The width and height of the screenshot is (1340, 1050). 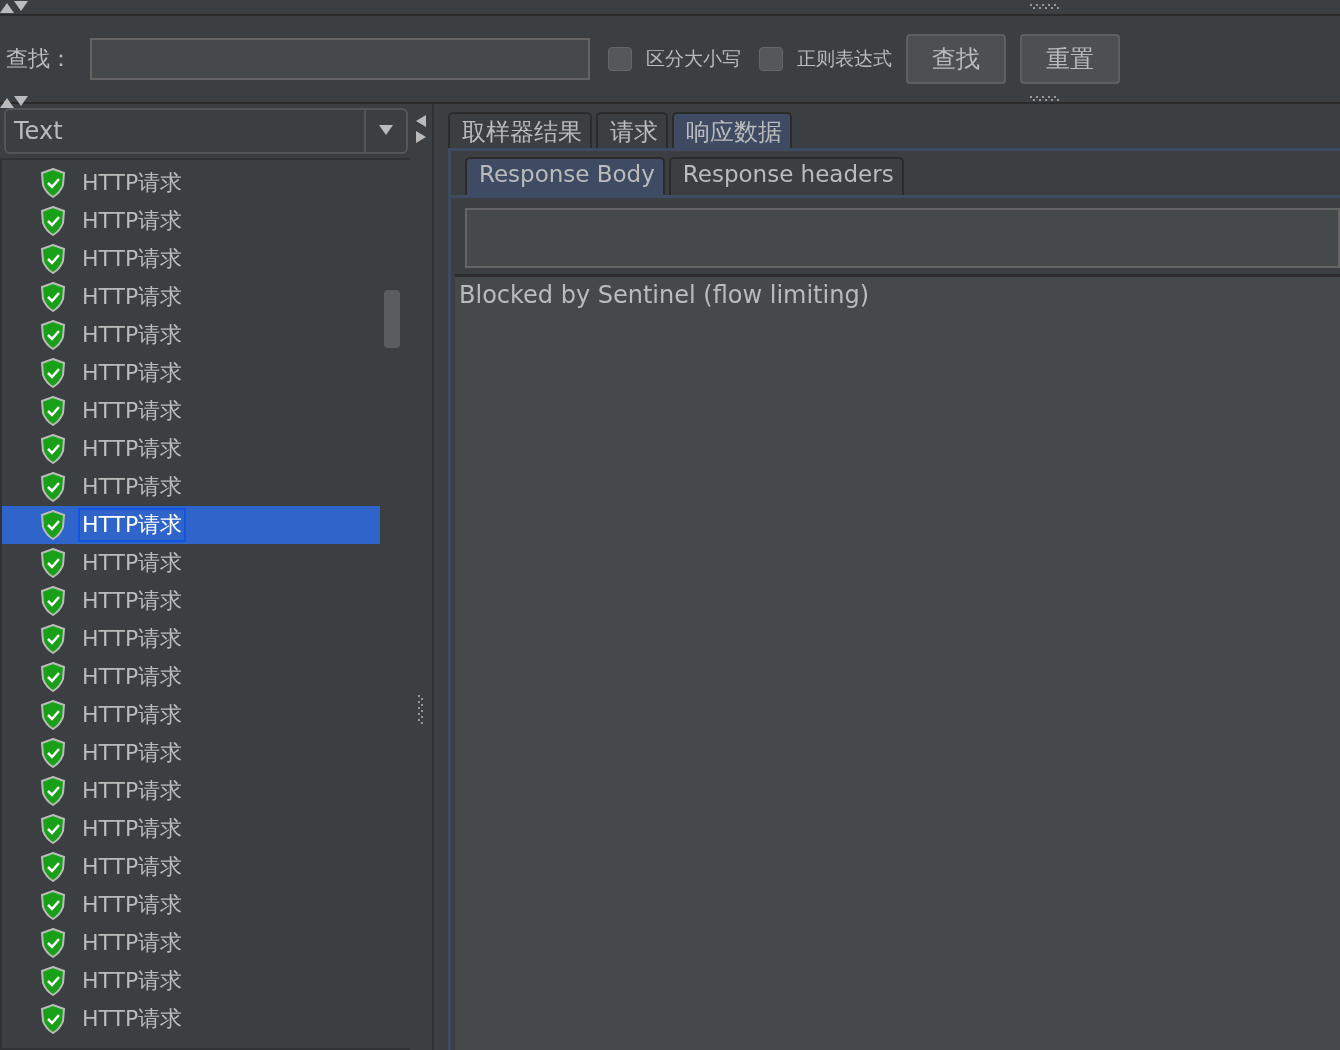 I want to click on checkbox-label: 区分大小写, so click(x=693, y=58).